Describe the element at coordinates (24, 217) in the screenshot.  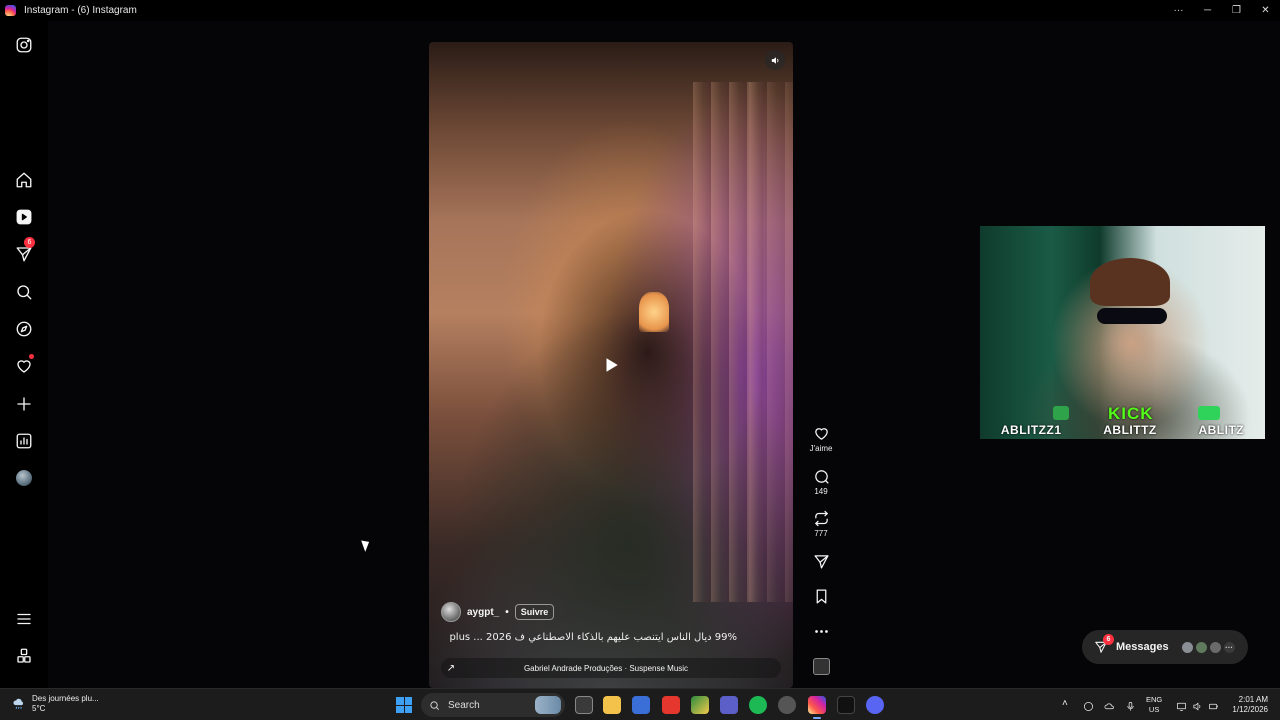
I see `reels-icon` at that location.